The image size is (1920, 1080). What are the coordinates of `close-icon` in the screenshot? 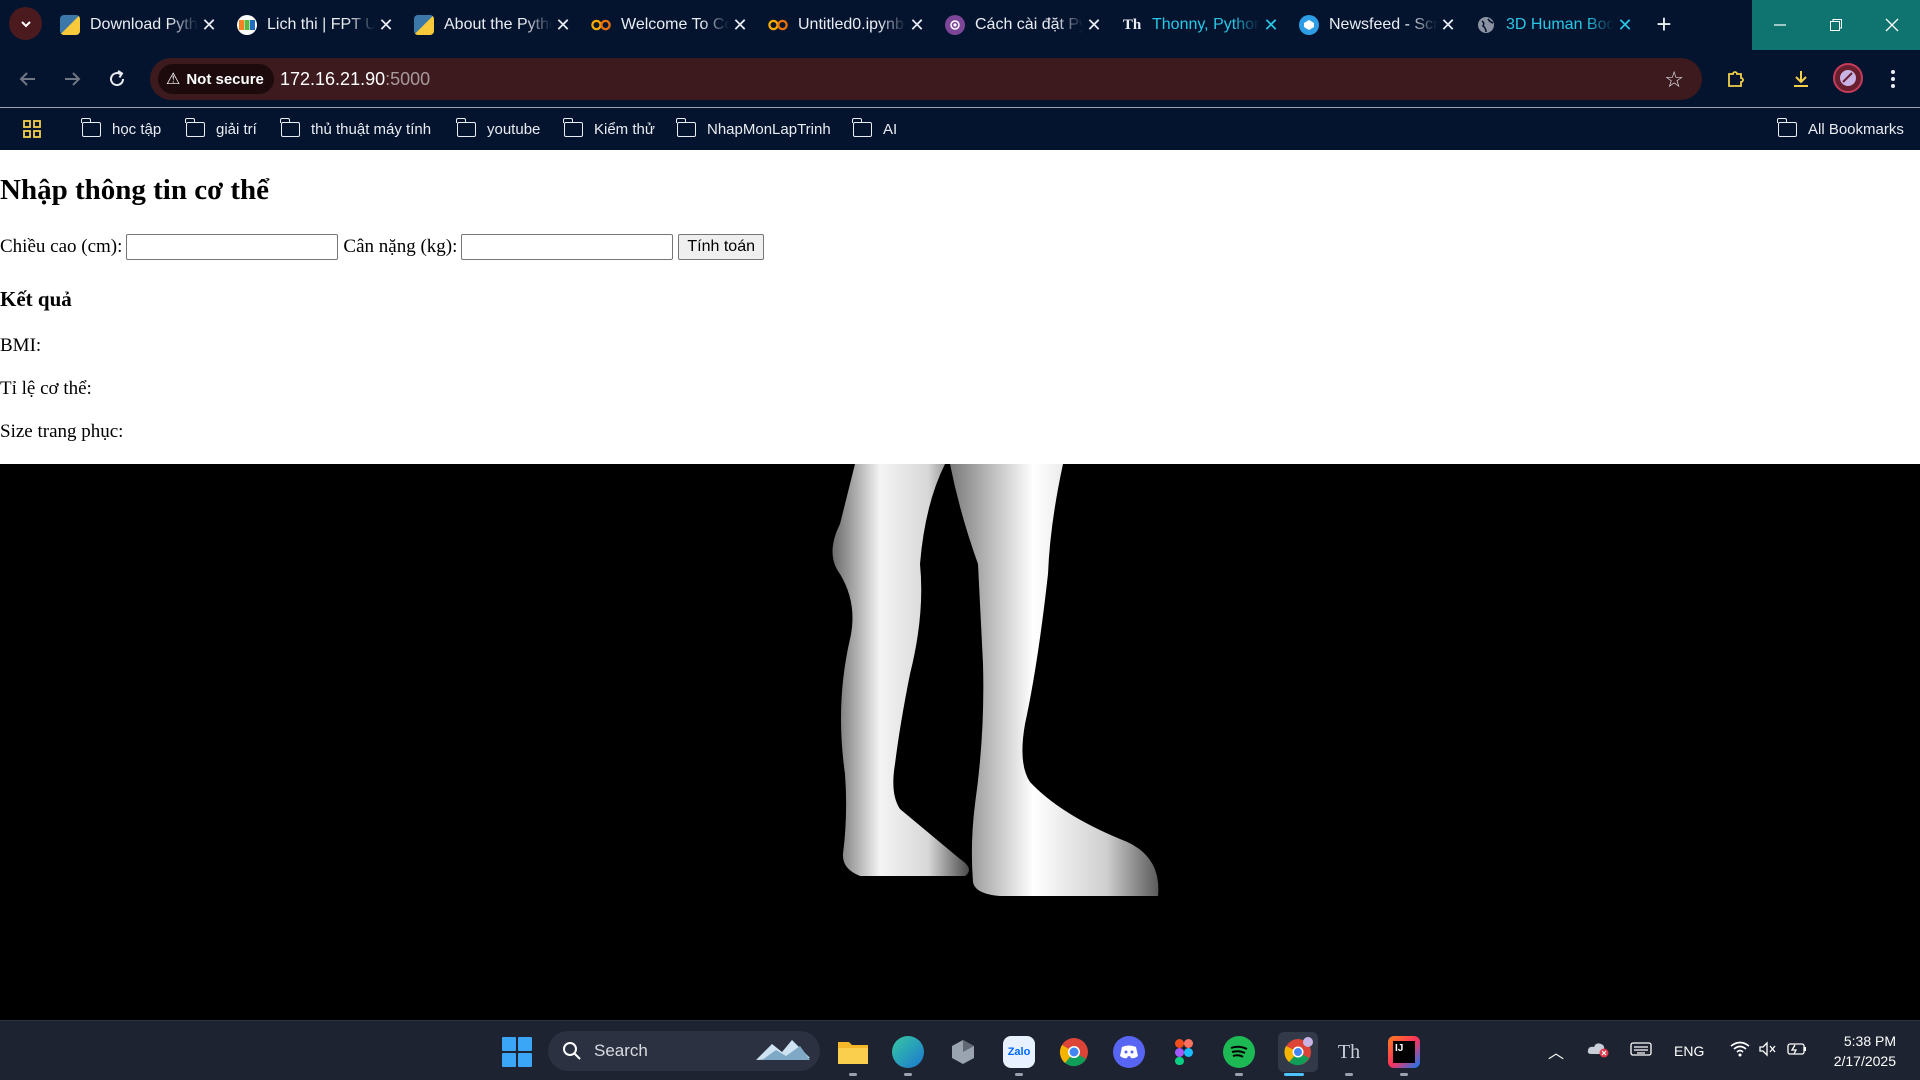 It's located at (1892, 25).